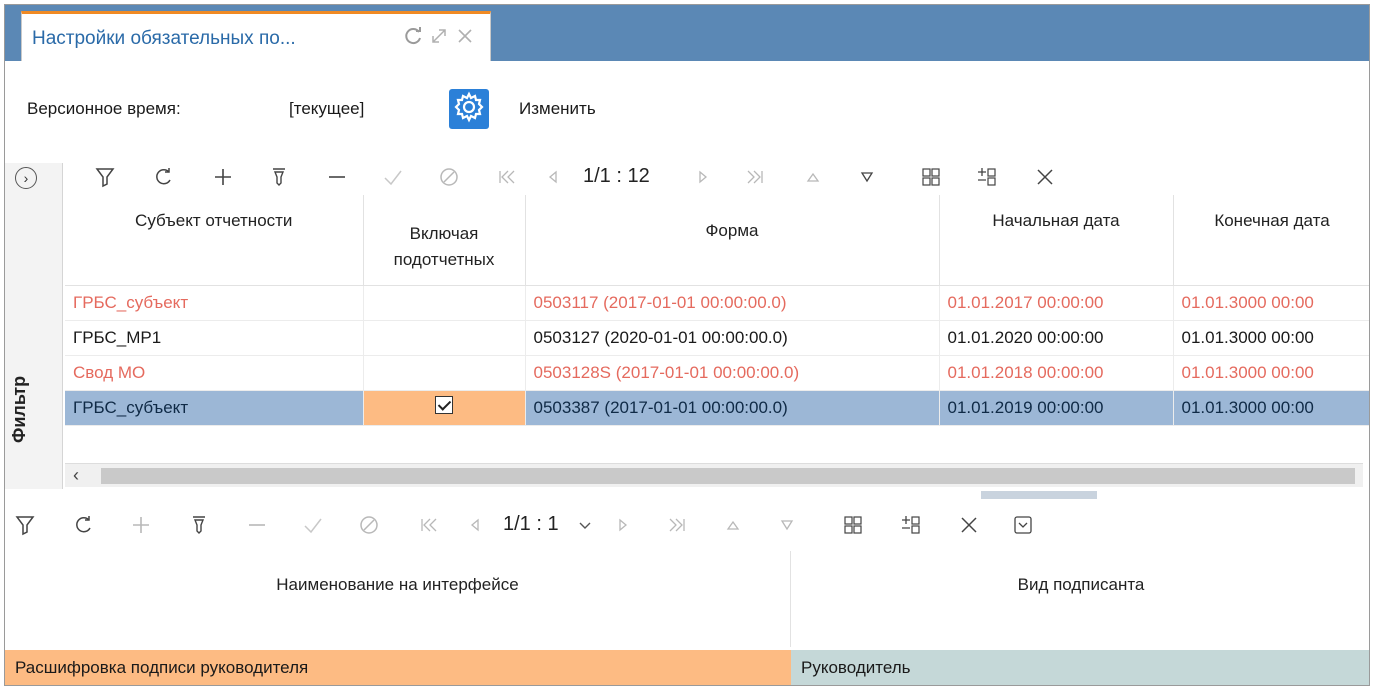  Describe the element at coordinates (1056, 303) in the screenshot. I see `cell-start-date: 01.01.2017 00:00:00` at that location.